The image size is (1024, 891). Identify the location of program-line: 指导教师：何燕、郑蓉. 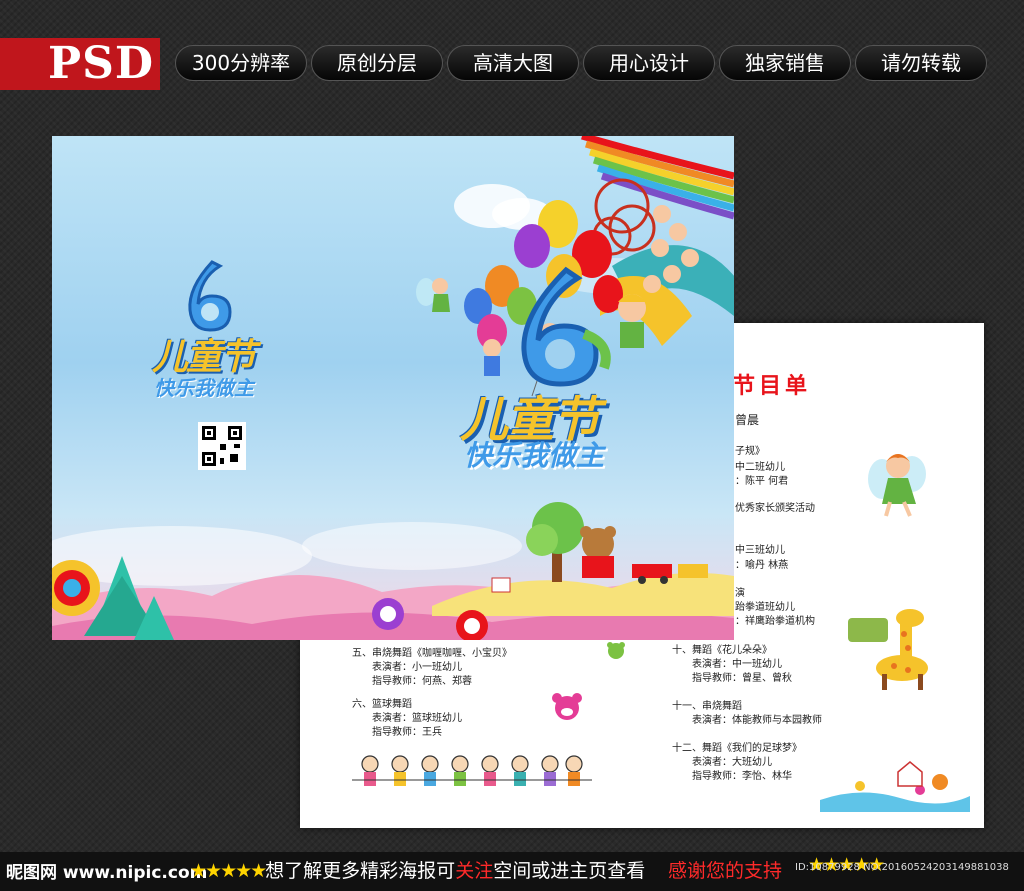
(422, 681).